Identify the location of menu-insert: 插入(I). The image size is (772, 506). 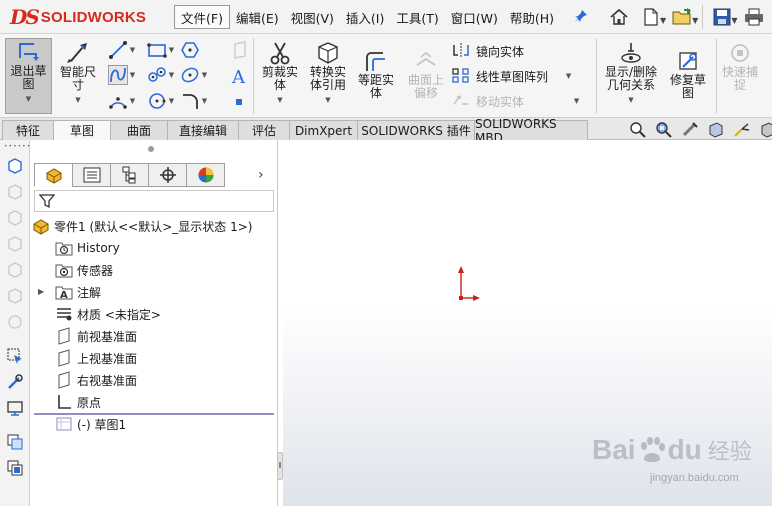
(365, 17).